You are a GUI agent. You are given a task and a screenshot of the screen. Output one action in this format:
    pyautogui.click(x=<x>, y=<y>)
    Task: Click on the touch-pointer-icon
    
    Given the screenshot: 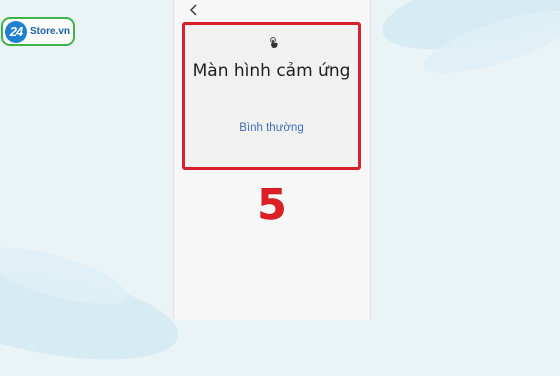 What is the action you would take?
    pyautogui.click(x=274, y=42)
    